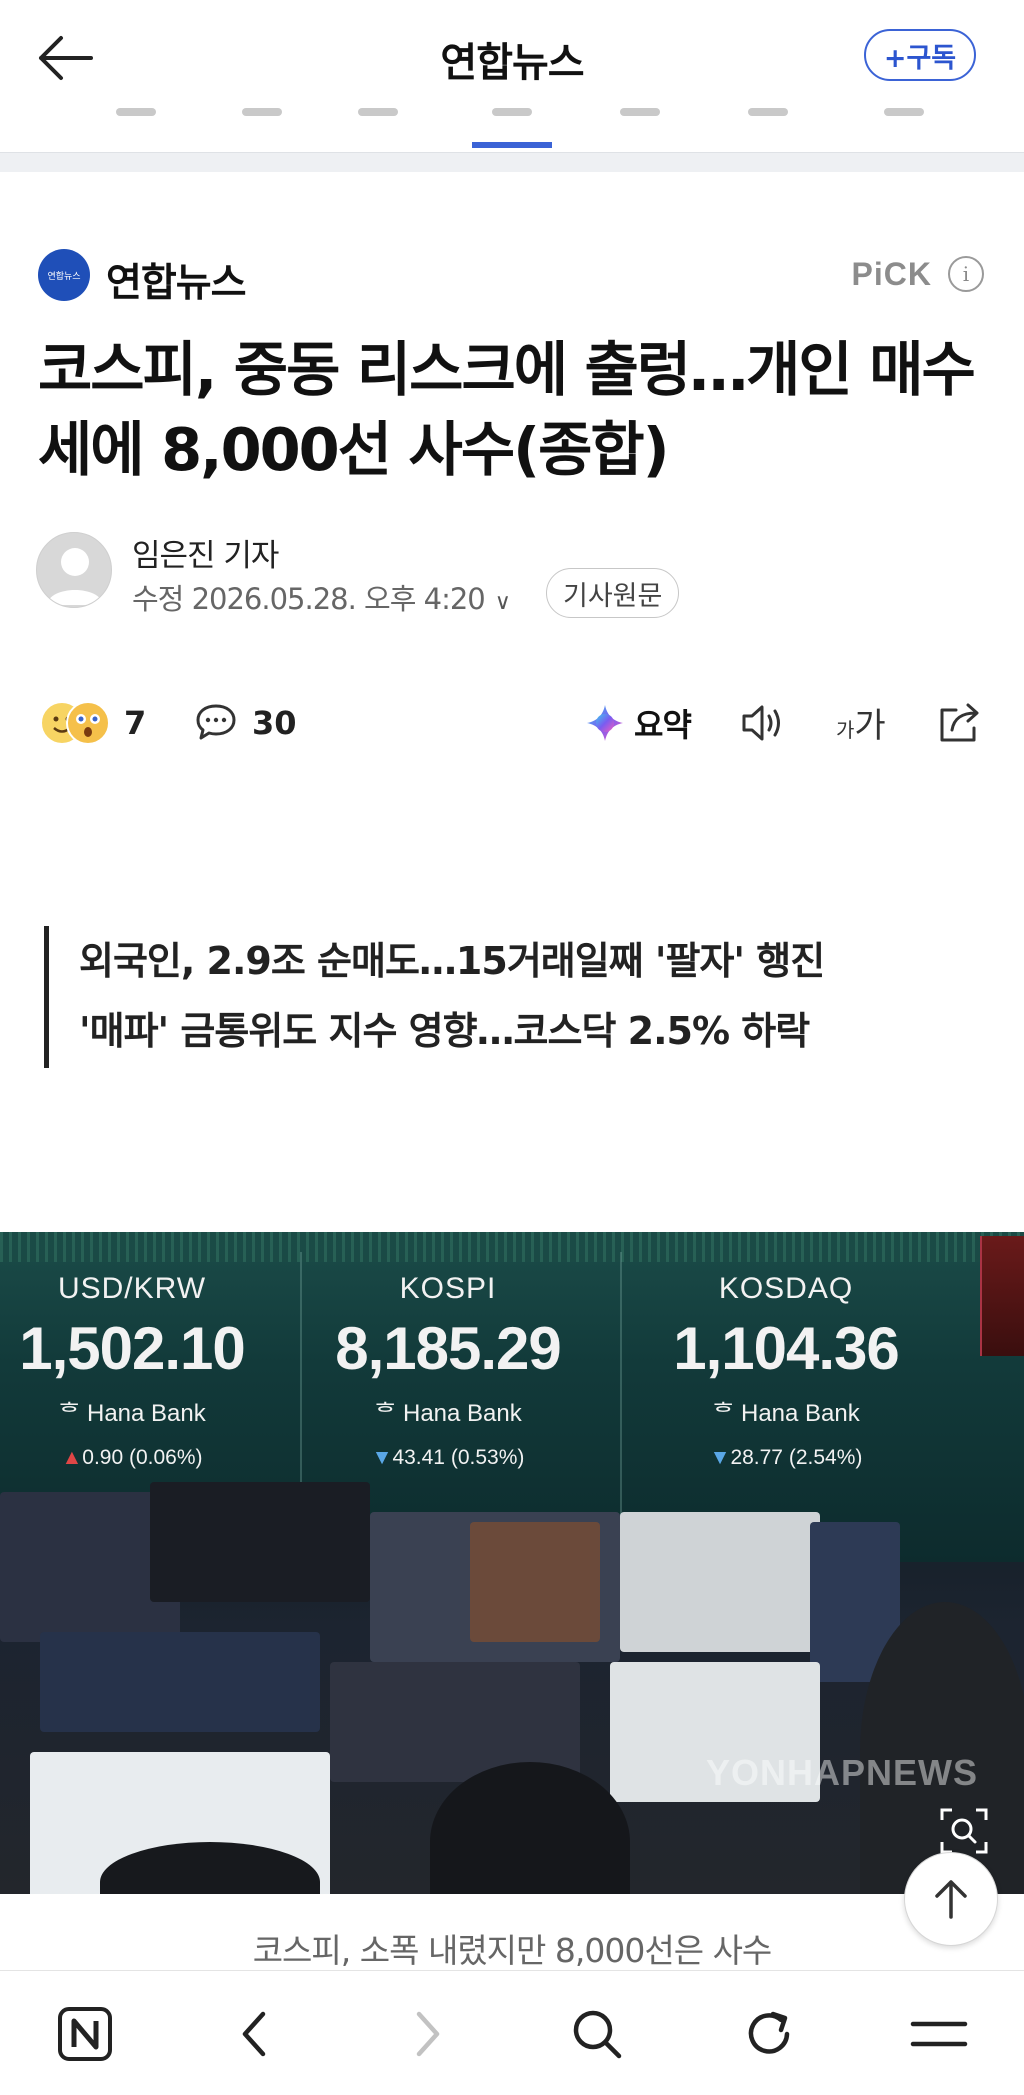 This screenshot has height=2095, width=1024. I want to click on article-headline: 코스피, 중동 리스크에 출렁…개인 매수세에 8,000선 사수(종합), so click(507, 409).